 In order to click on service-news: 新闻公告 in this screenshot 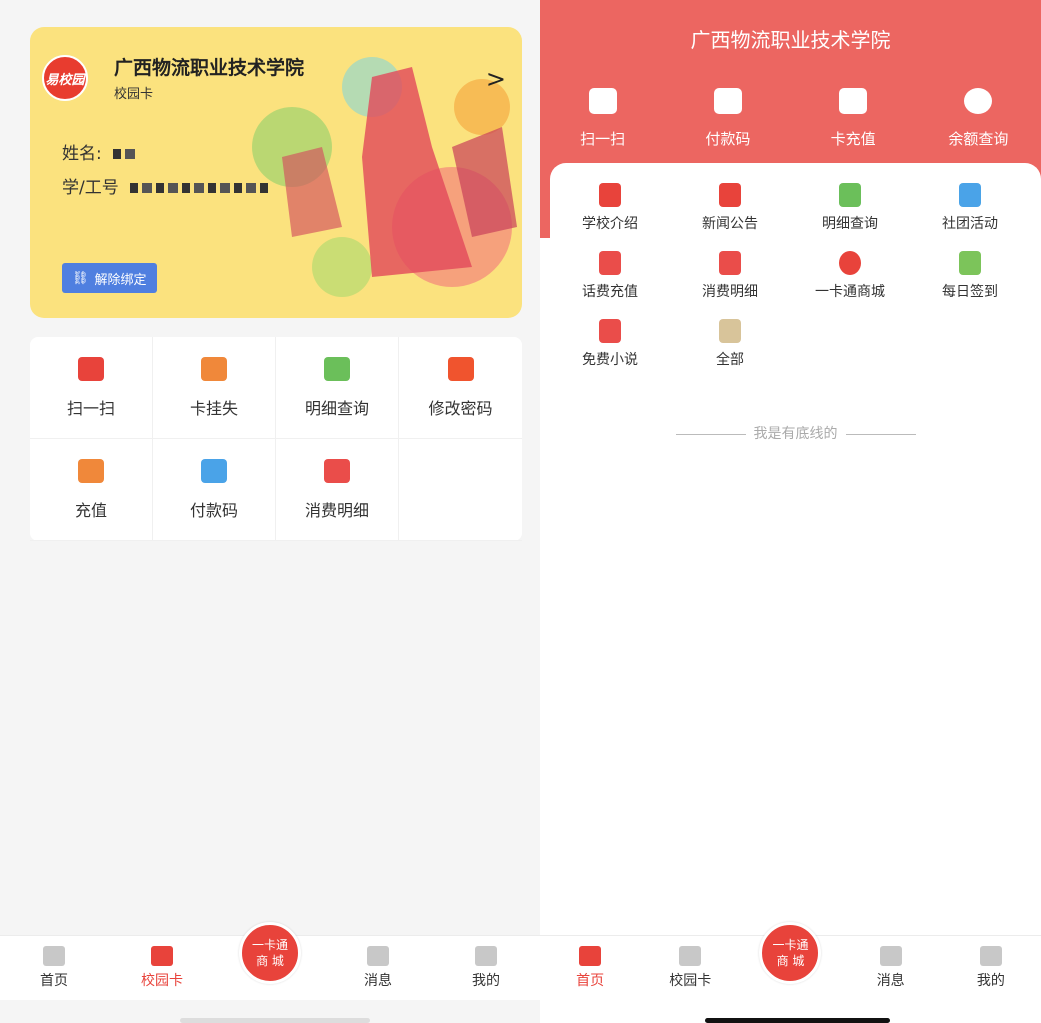, I will do `click(730, 208)`.